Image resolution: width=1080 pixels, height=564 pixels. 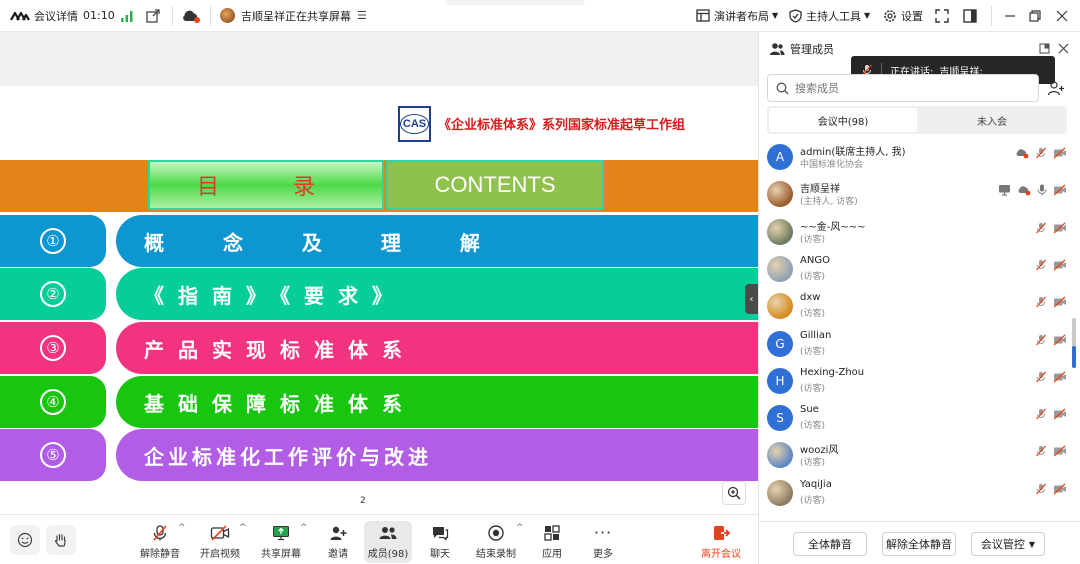 I want to click on chevron-left-icon: ‹, so click(x=751, y=299).